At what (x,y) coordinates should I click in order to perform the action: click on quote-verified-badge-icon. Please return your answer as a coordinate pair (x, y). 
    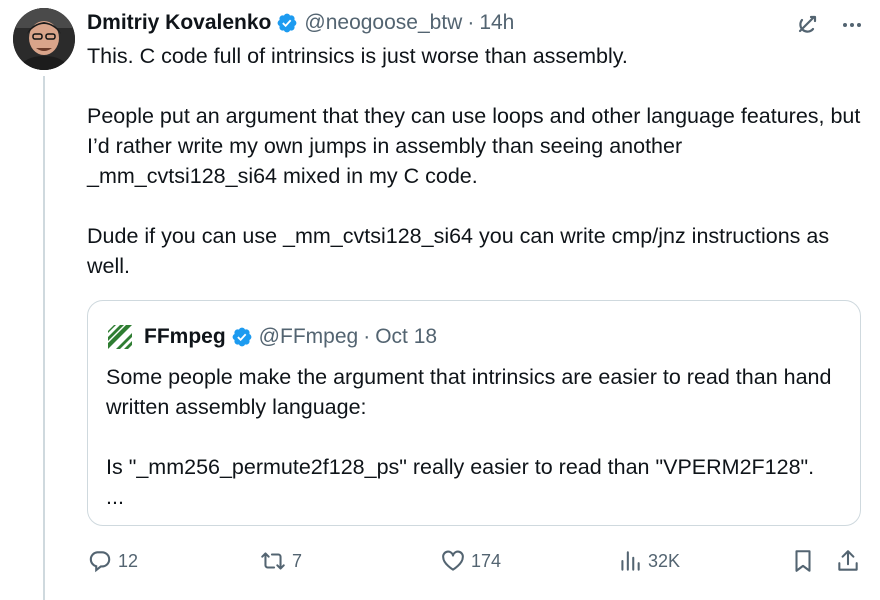
    Looking at the image, I should click on (242, 337).